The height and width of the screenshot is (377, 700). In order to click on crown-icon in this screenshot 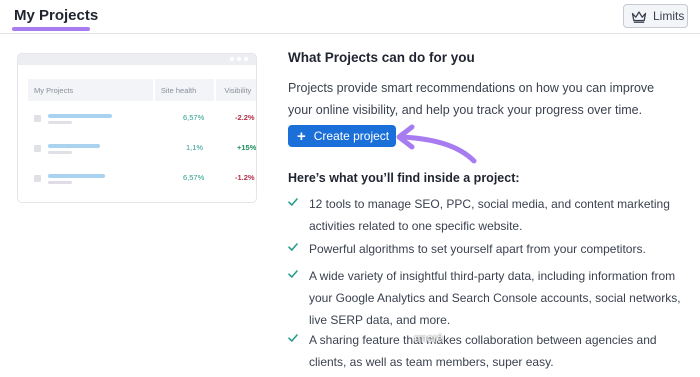, I will do `click(639, 16)`.